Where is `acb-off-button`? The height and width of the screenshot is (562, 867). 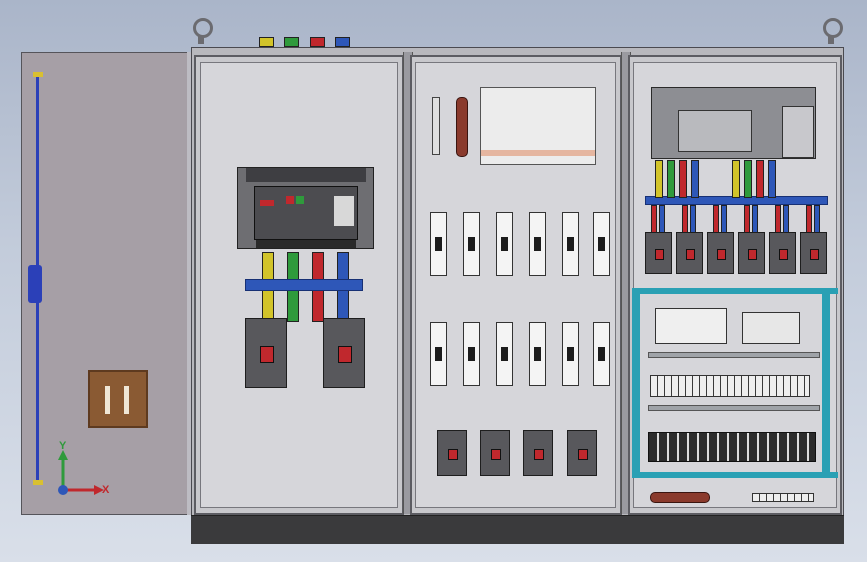 acb-off-button is located at coordinates (290, 200).